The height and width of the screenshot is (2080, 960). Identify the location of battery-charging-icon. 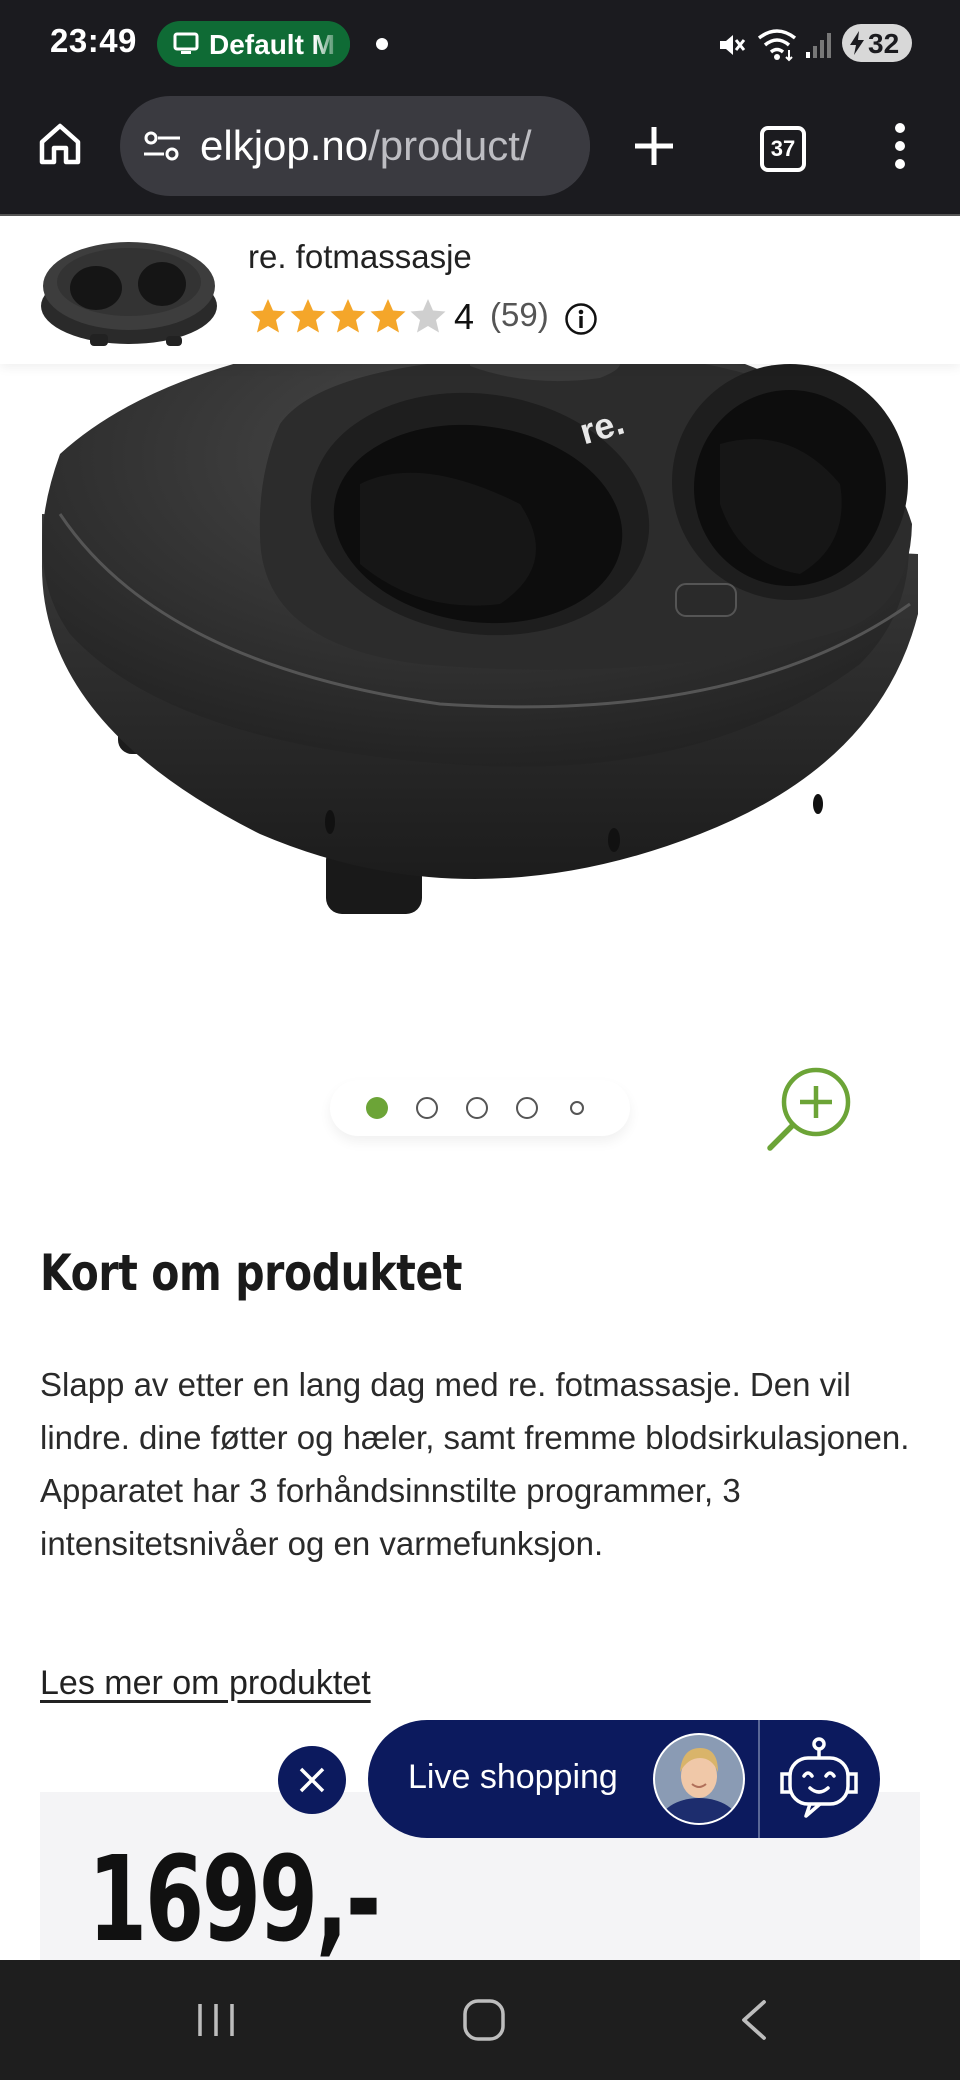
(857, 43).